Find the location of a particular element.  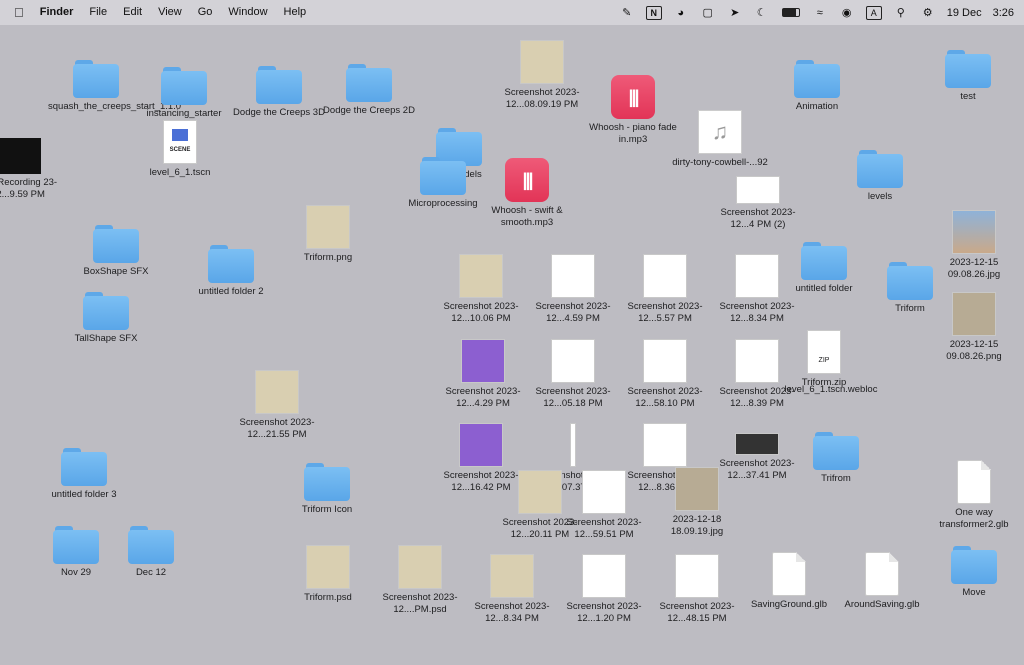

menu-file: File is located at coordinates (98, 12).